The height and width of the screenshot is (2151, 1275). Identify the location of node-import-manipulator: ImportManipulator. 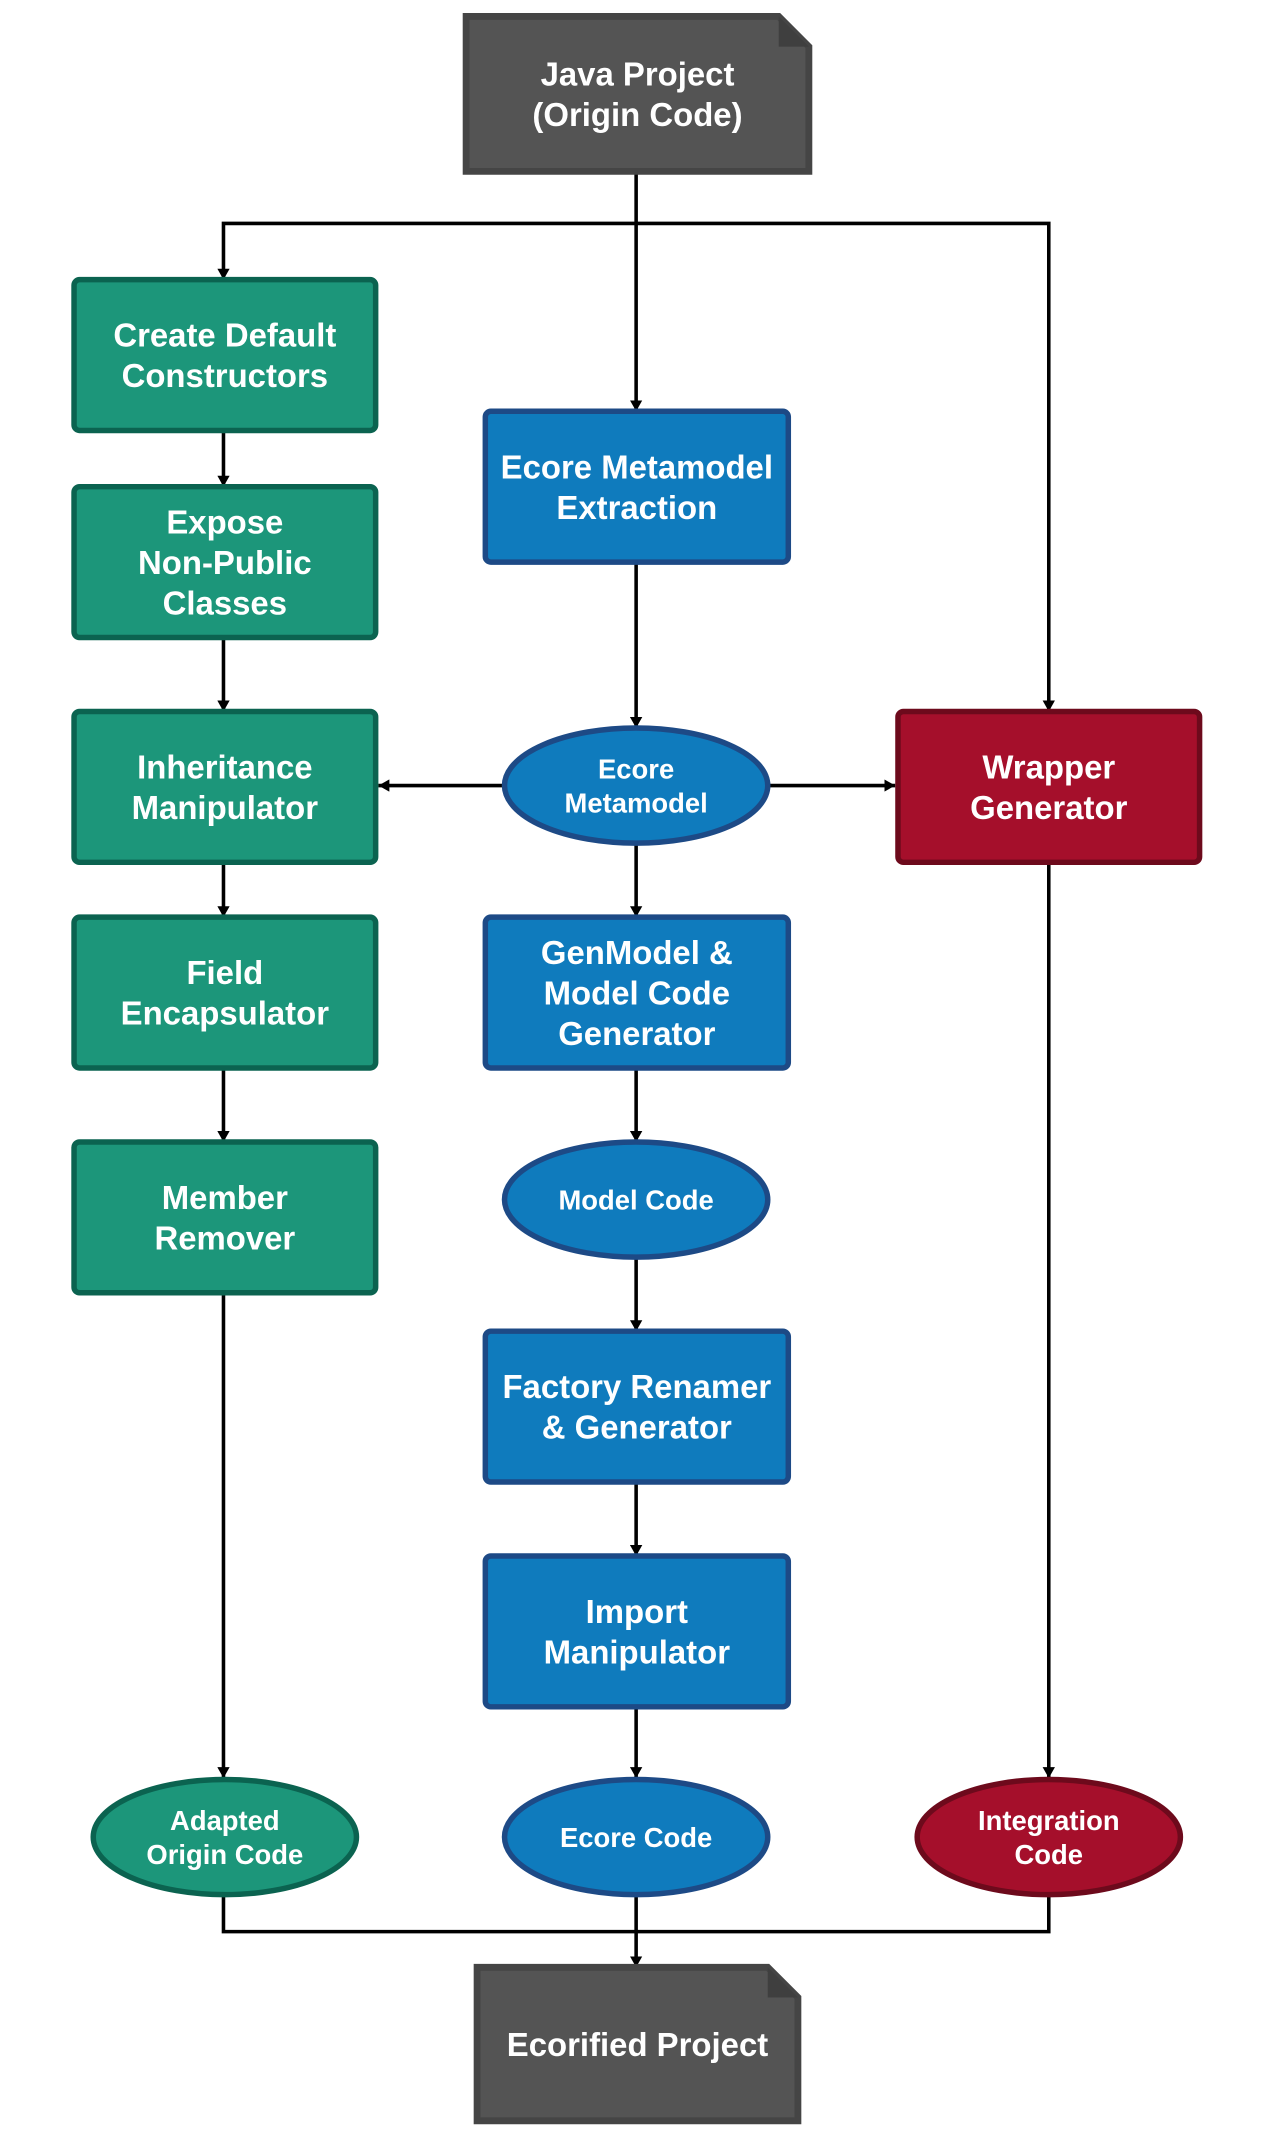
(637, 1631).